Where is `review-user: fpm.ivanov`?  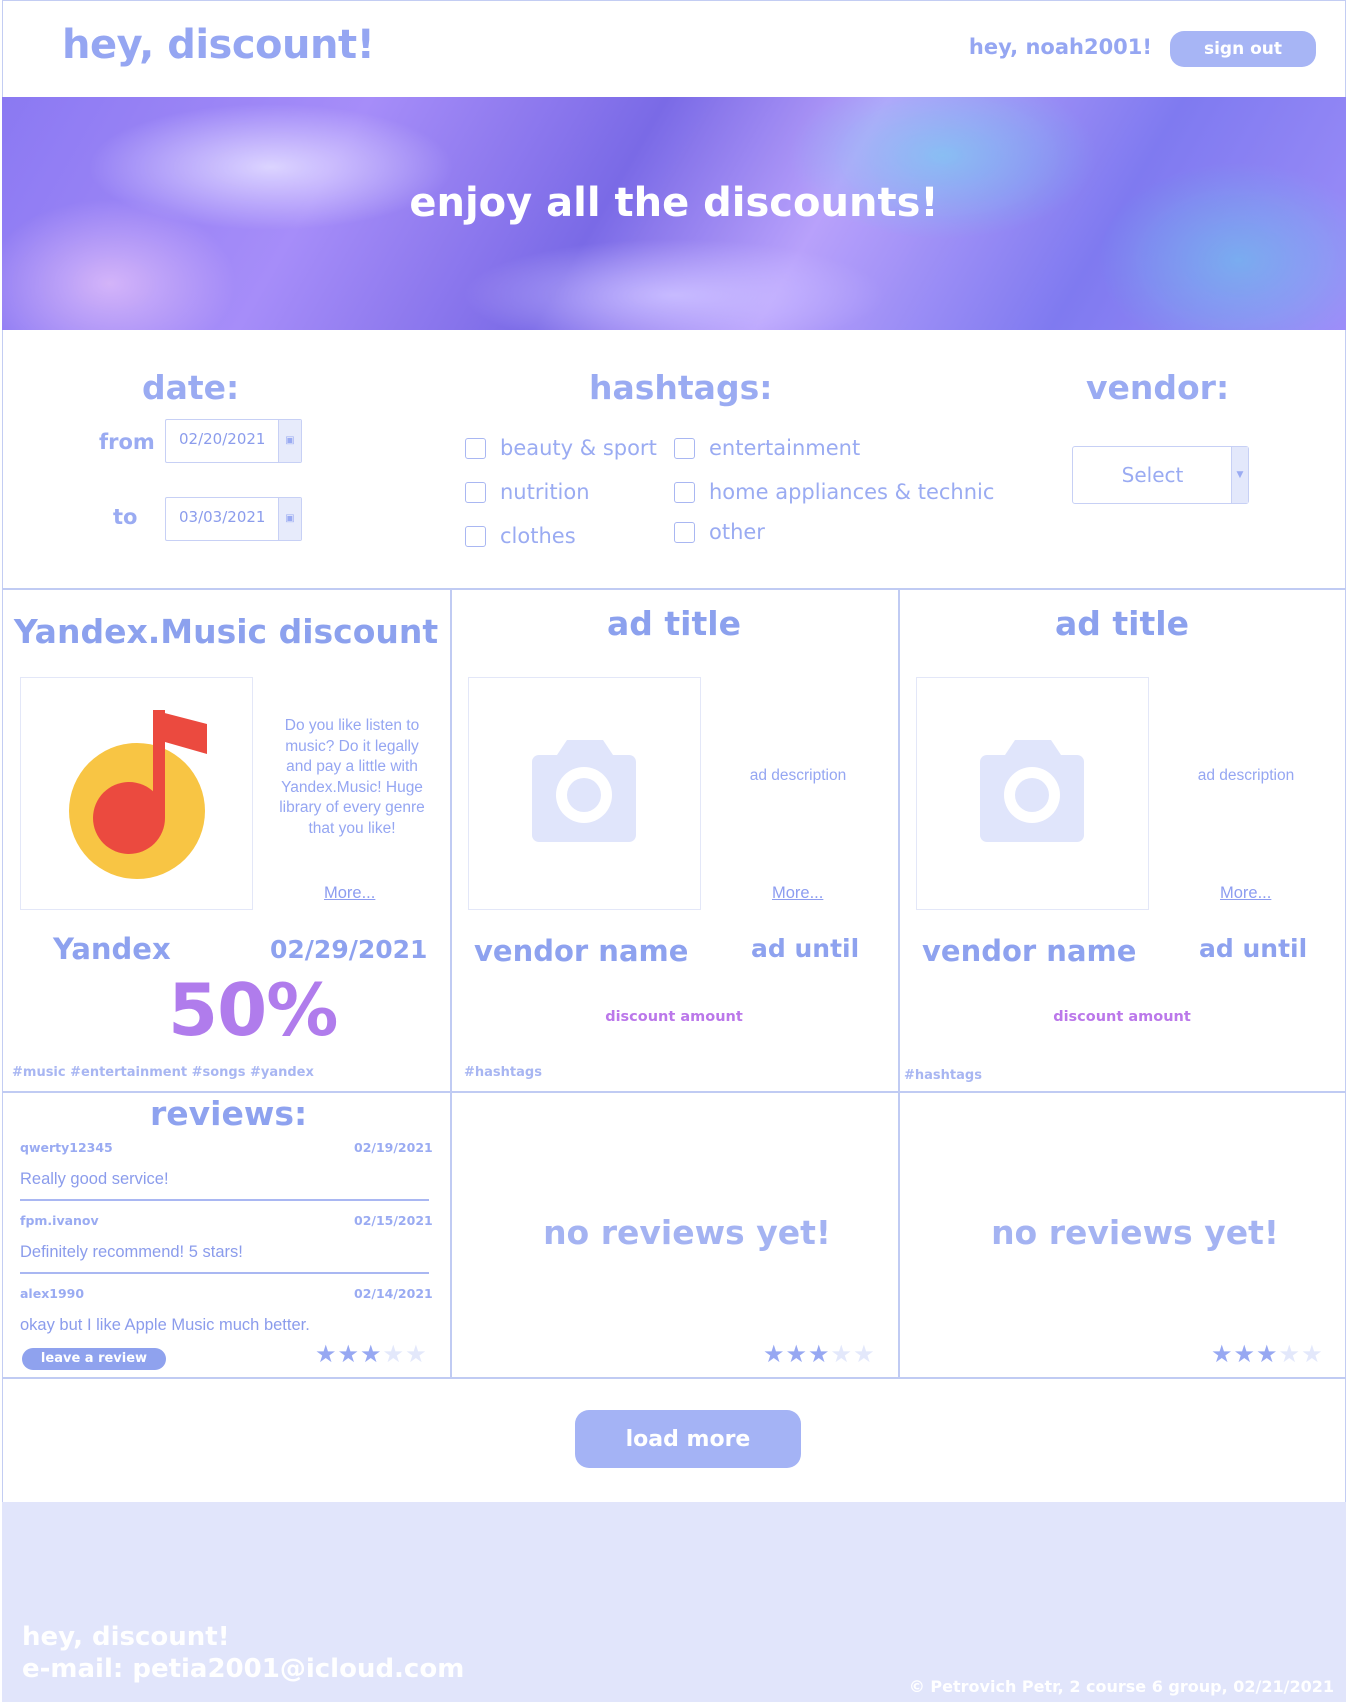 review-user: fpm.ivanov is located at coordinates (59, 1220).